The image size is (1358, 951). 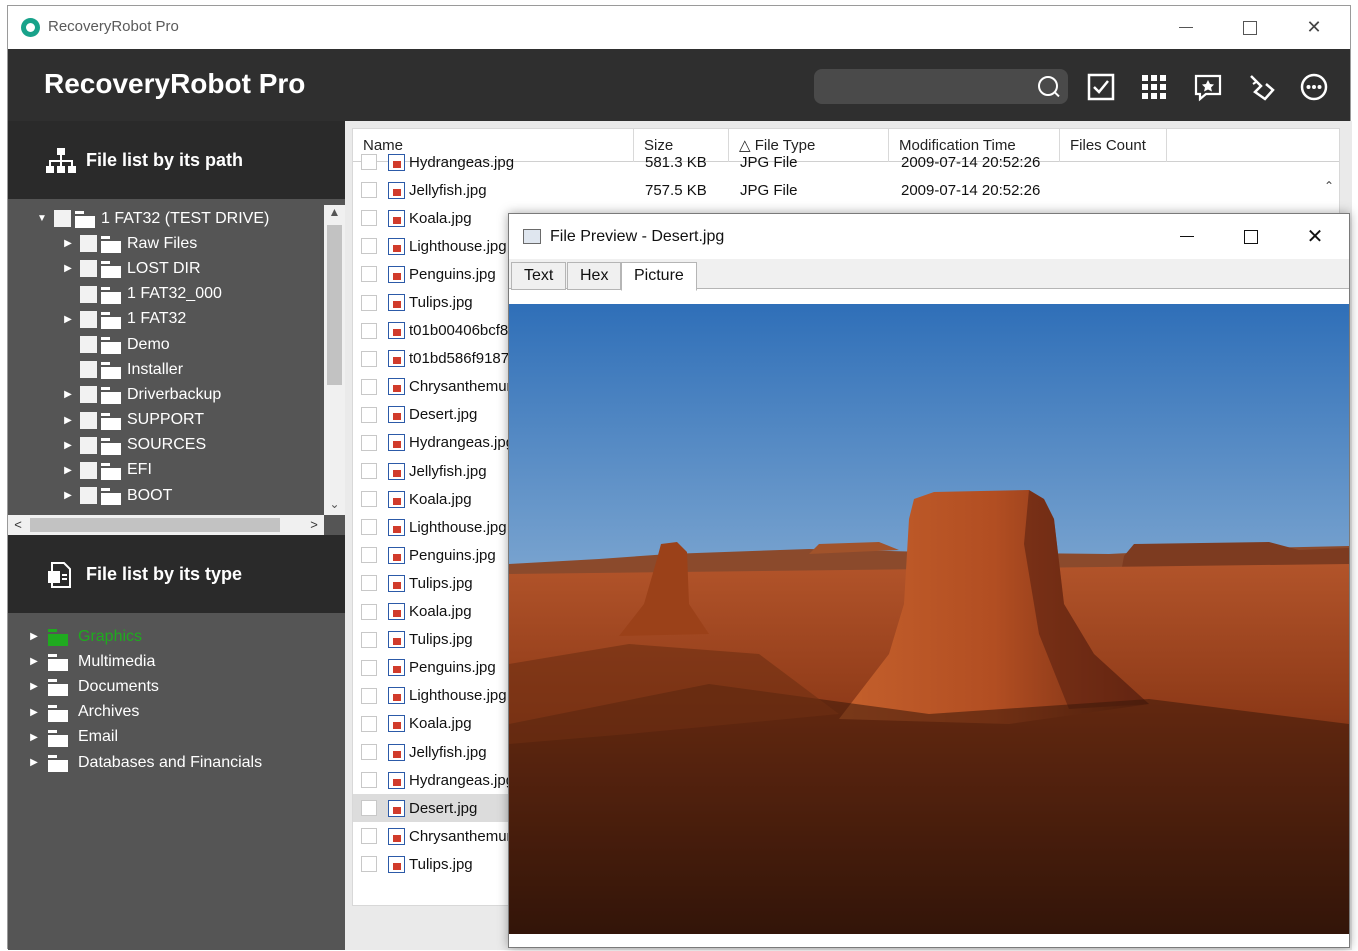 What do you see at coordinates (166, 420) in the screenshot?
I see `tree-item: ▶ SUPPORT` at bounding box center [166, 420].